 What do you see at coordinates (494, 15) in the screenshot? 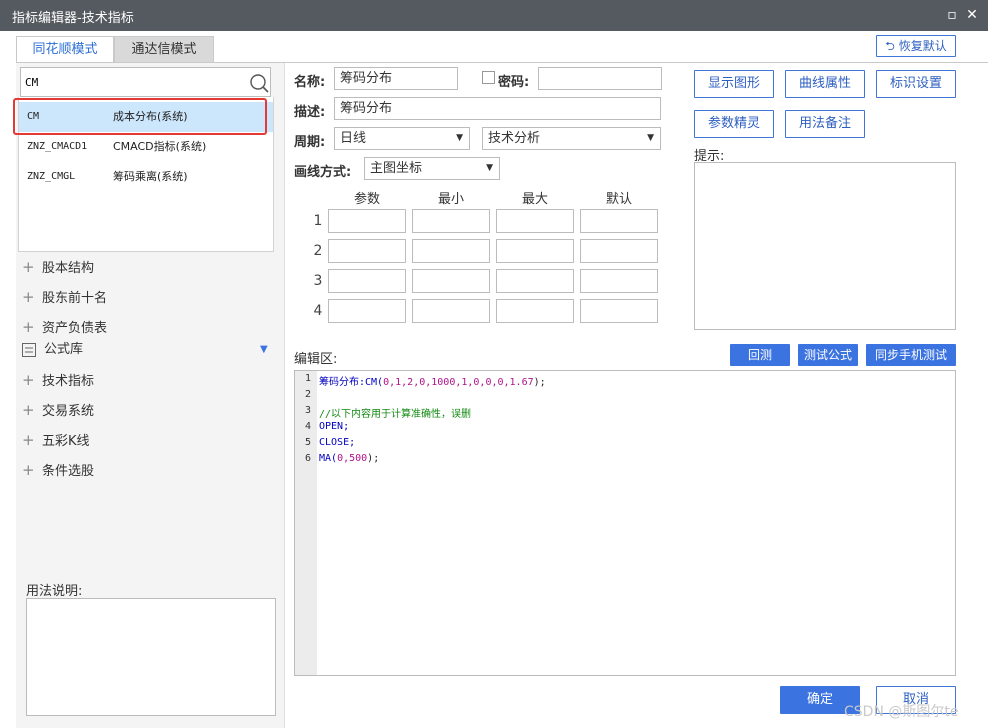
I see `title-bar: 指标编辑器-技术指标 ▫ ✕` at bounding box center [494, 15].